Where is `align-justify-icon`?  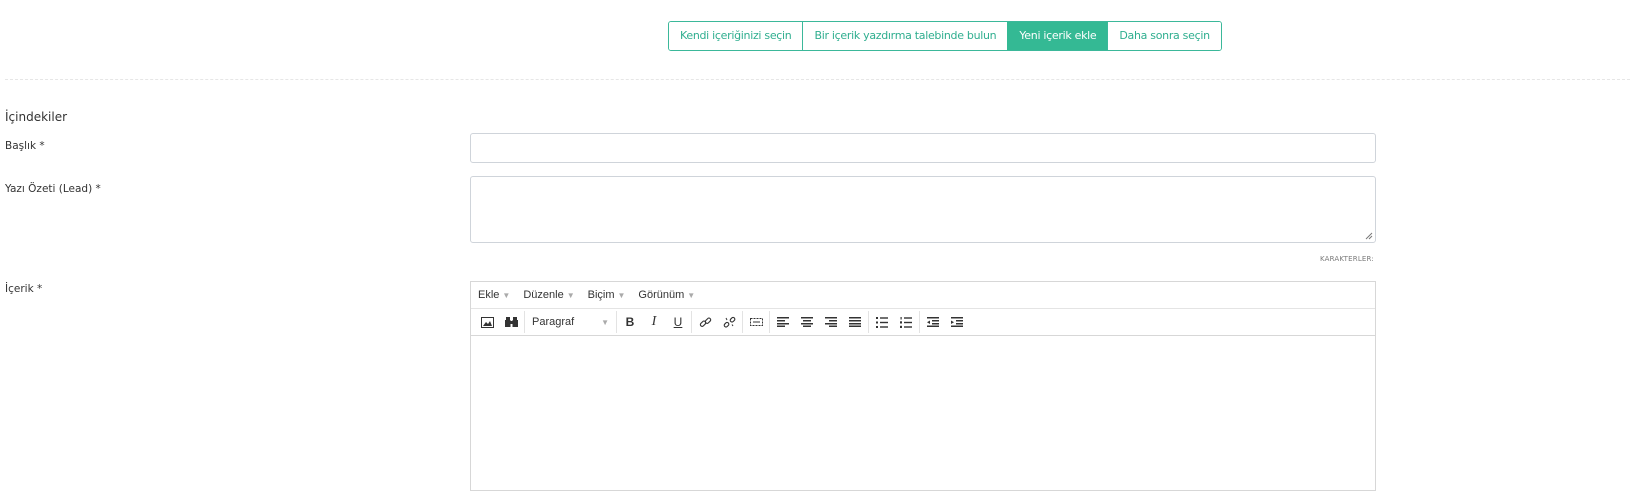
align-justify-icon is located at coordinates (855, 322).